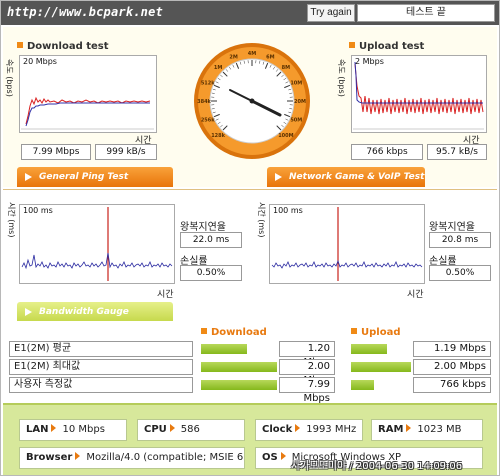 The image size is (500, 476). Describe the element at coordinates (233, 58) in the screenshot. I see `gauge-label: 2M` at that location.